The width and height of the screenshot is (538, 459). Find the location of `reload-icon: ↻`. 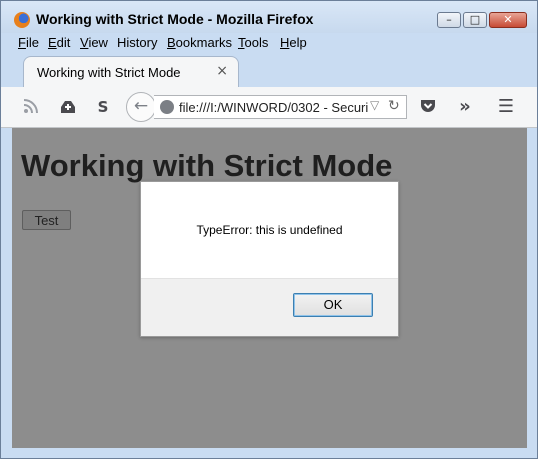

reload-icon: ↻ is located at coordinates (394, 106).